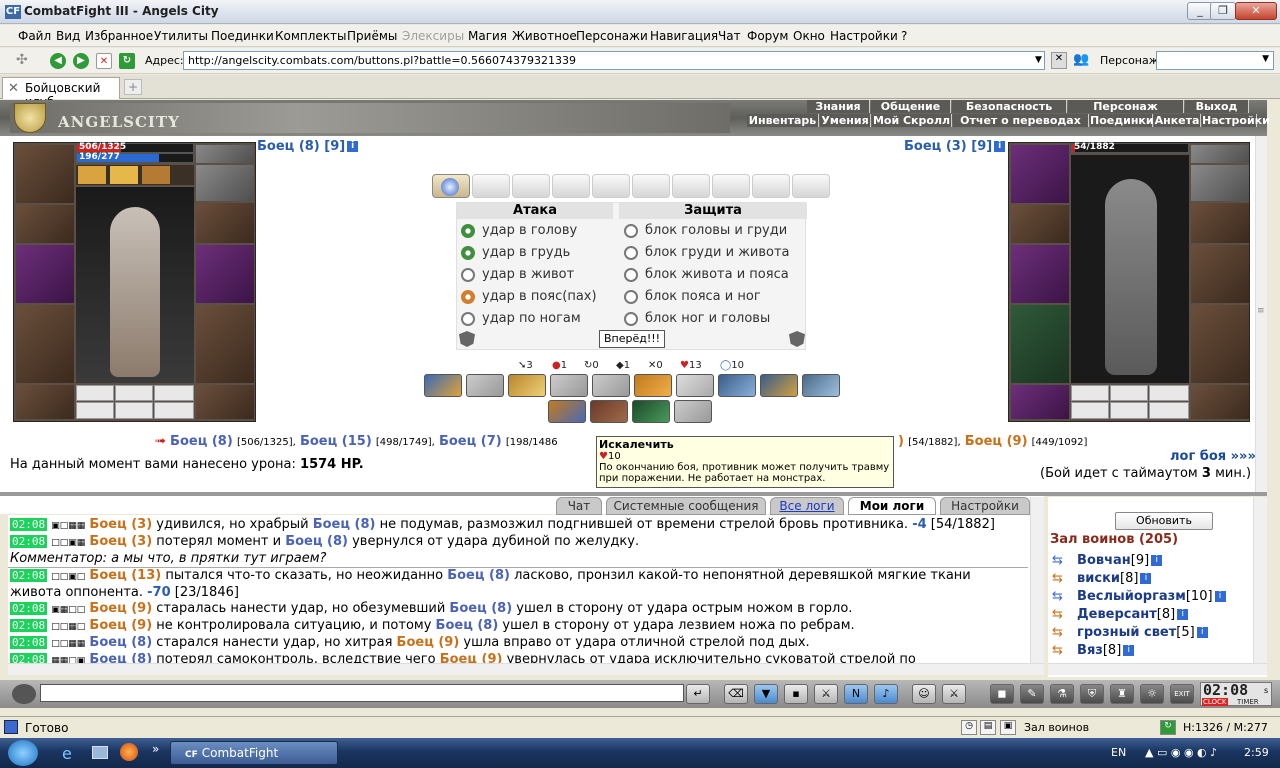 The width and height of the screenshot is (1280, 768). What do you see at coordinates (433, 36) in the screenshot?
I see `menu-elixirs: Элексиры` at bounding box center [433, 36].